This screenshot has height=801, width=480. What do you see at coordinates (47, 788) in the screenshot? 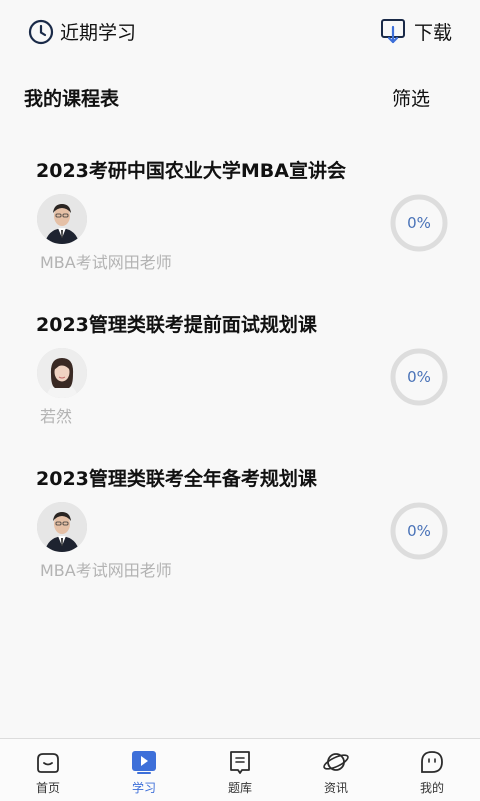
I see `tab-label: 首页` at bounding box center [47, 788].